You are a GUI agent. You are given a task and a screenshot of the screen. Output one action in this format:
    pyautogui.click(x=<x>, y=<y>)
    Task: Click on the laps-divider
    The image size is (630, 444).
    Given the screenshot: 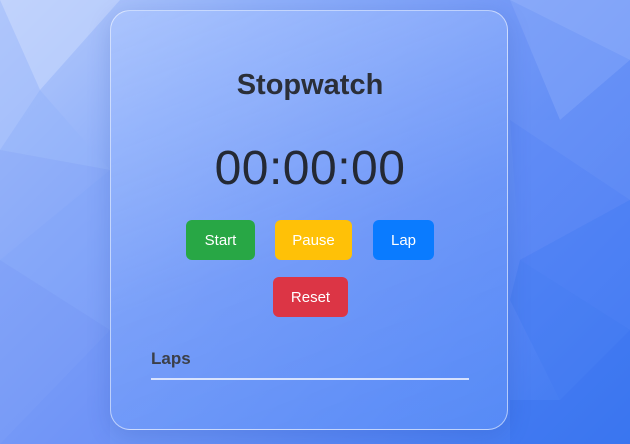 What is the action you would take?
    pyautogui.click(x=310, y=379)
    